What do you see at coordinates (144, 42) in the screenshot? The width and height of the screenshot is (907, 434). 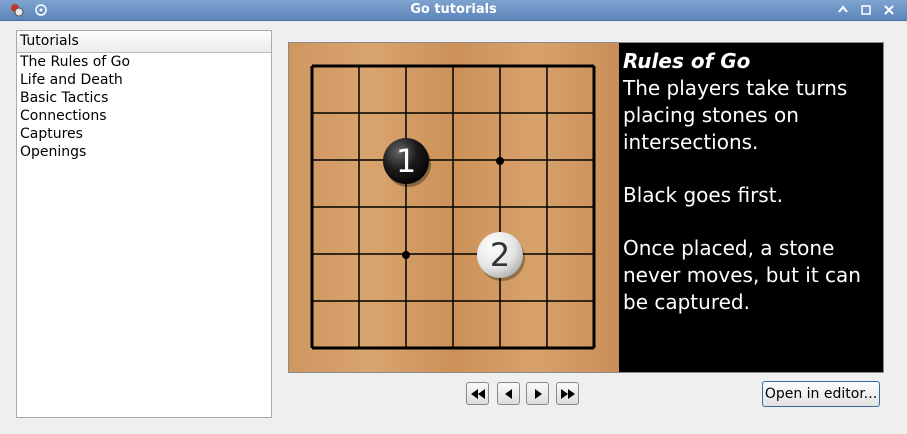 I see `tutorial-list-header: Tutorials` at bounding box center [144, 42].